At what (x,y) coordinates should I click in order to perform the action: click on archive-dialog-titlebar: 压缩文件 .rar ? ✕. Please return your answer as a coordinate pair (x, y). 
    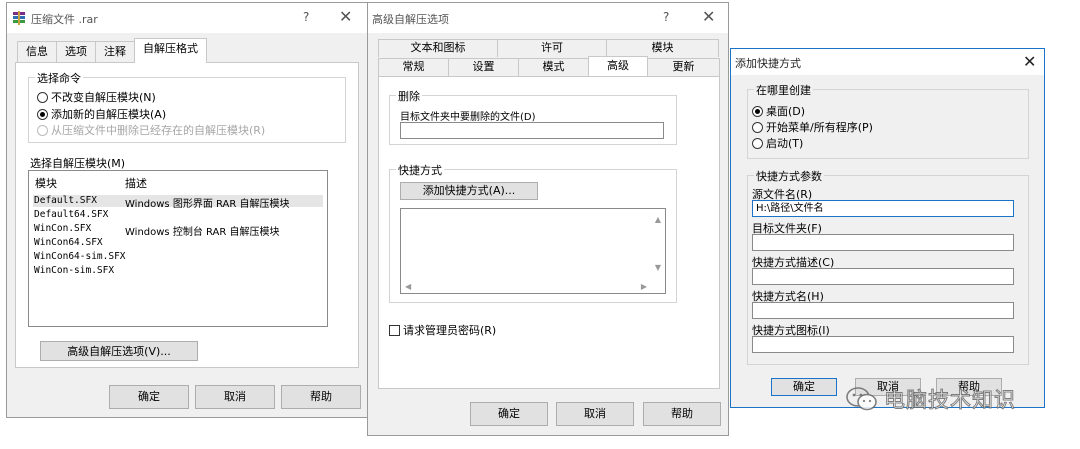
    Looking at the image, I should click on (187, 18).